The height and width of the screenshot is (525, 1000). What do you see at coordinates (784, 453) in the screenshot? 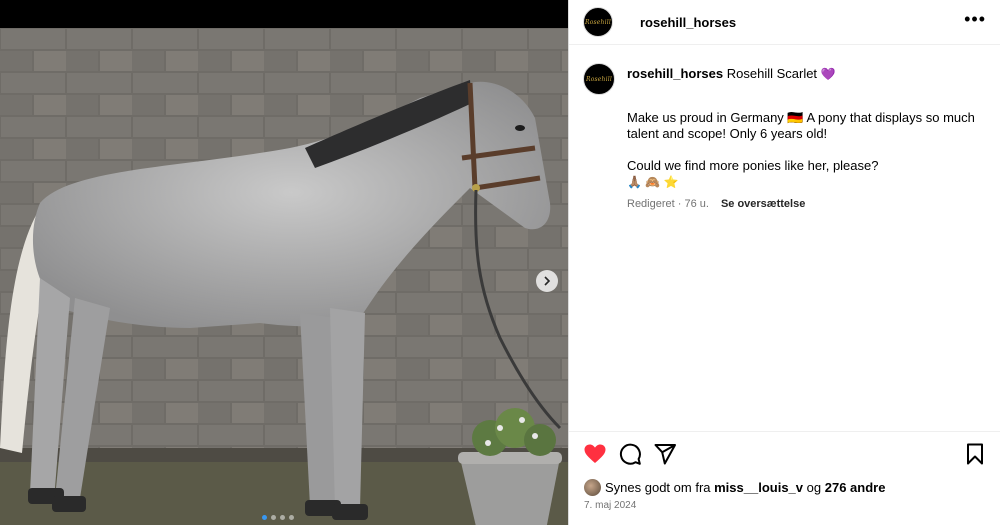
I see `action-bar` at bounding box center [784, 453].